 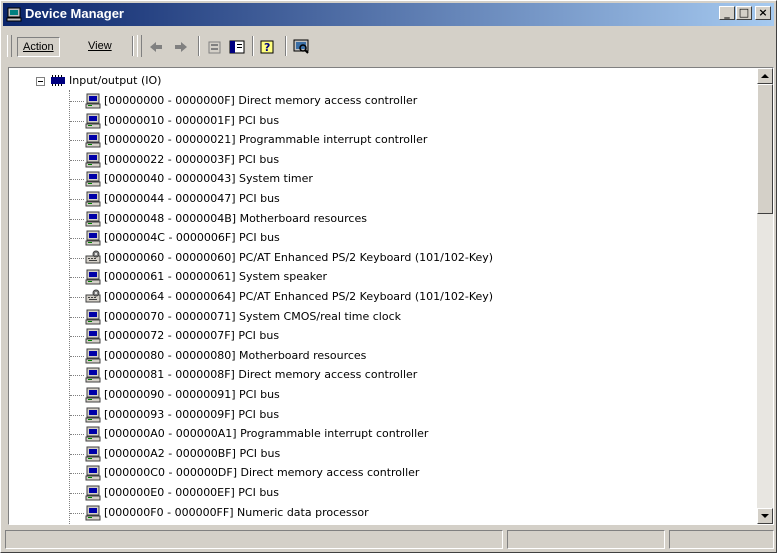 What do you see at coordinates (169, 120) in the screenshot?
I see `io-range: [00000010 - 0000001F]` at bounding box center [169, 120].